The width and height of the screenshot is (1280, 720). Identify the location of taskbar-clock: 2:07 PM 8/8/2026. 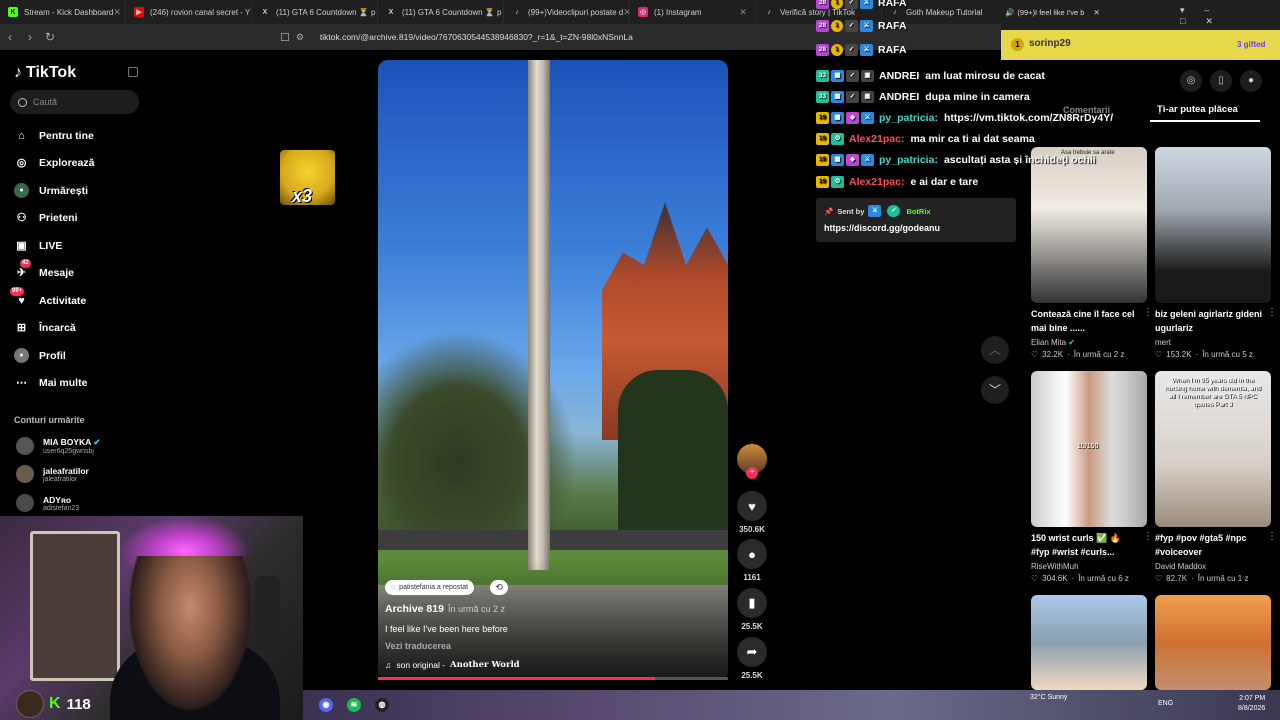
(1251, 704).